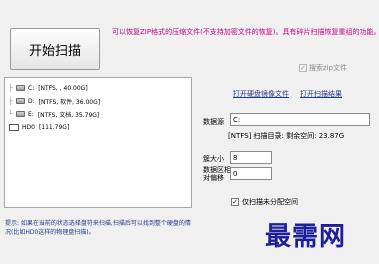  Describe the element at coordinates (235, 201) in the screenshot. I see `unallocated-check-icon: ✓` at that location.